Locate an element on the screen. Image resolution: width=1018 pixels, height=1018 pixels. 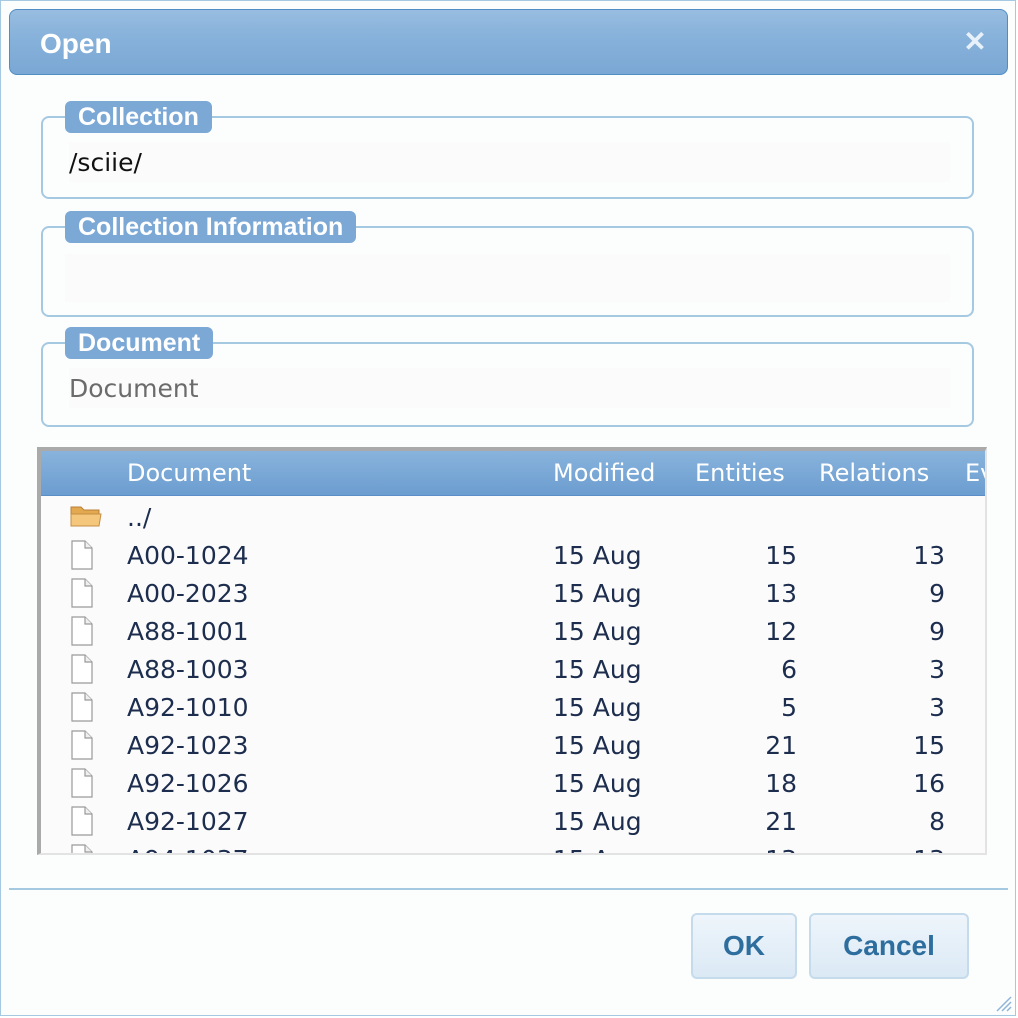
header-modified: Modified is located at coordinates (604, 473).